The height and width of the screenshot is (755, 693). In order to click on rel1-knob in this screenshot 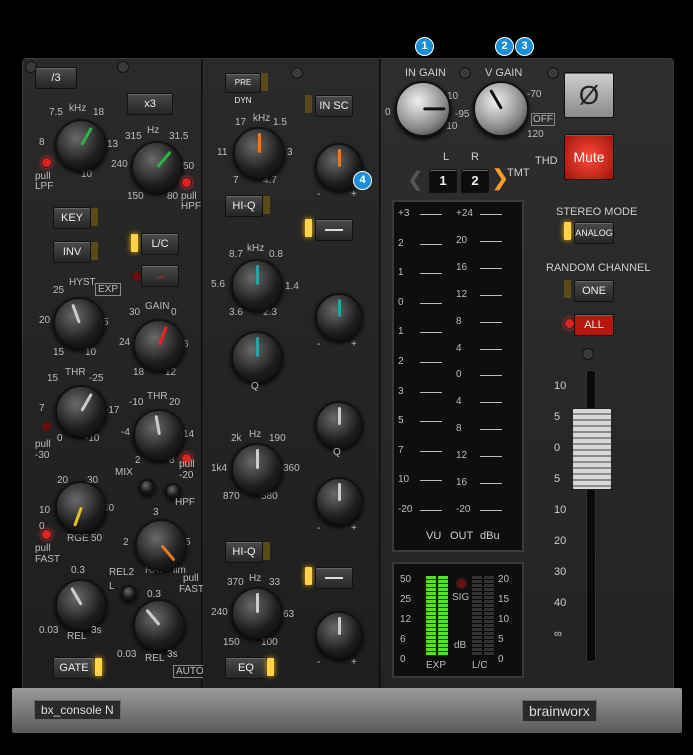, I will do `click(81, 605)`.